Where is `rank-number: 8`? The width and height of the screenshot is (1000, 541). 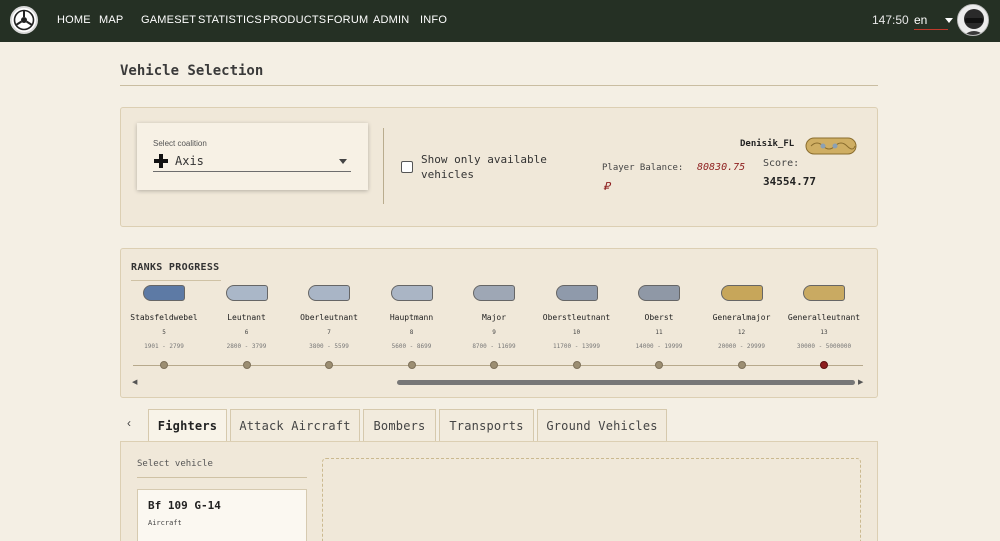 rank-number: 8 is located at coordinates (411, 332).